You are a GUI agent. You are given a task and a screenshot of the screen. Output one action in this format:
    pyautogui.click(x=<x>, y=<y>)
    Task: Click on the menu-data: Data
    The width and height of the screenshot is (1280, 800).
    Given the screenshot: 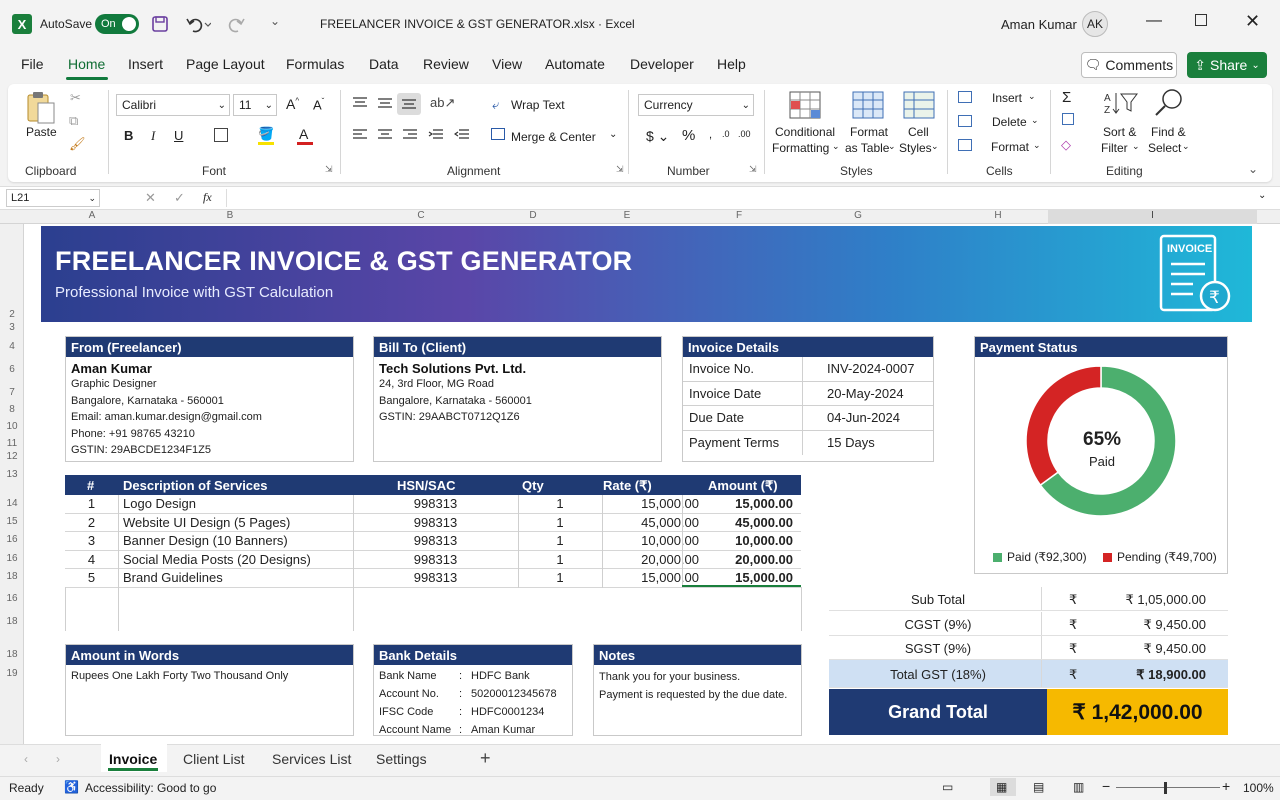 What is the action you would take?
    pyautogui.click(x=384, y=64)
    